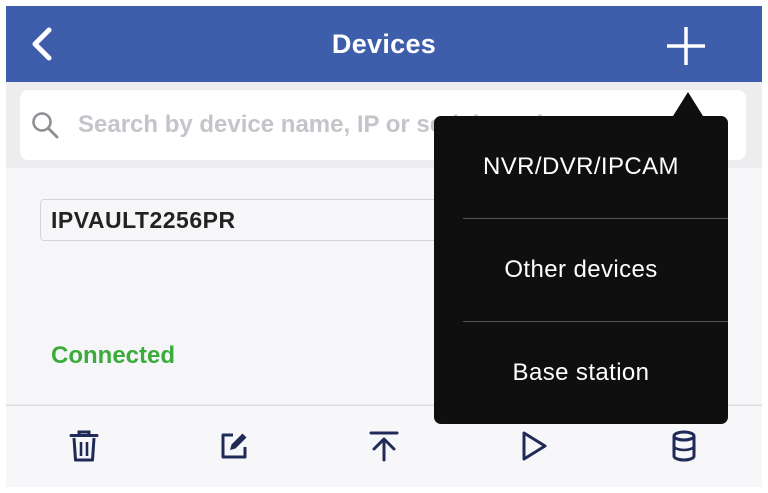 This screenshot has width=768, height=493. I want to click on storage-icon, so click(684, 446).